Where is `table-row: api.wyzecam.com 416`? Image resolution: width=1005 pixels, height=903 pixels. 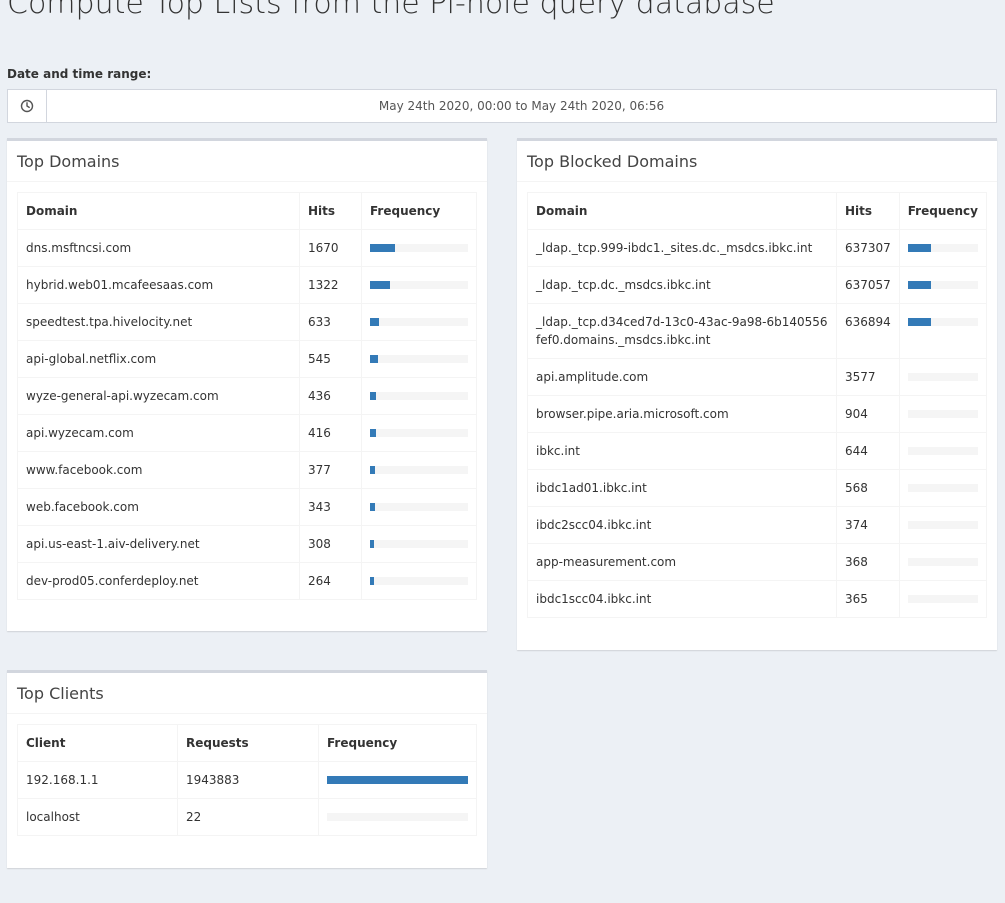
table-row: api.wyzecam.com 416 is located at coordinates (247, 433).